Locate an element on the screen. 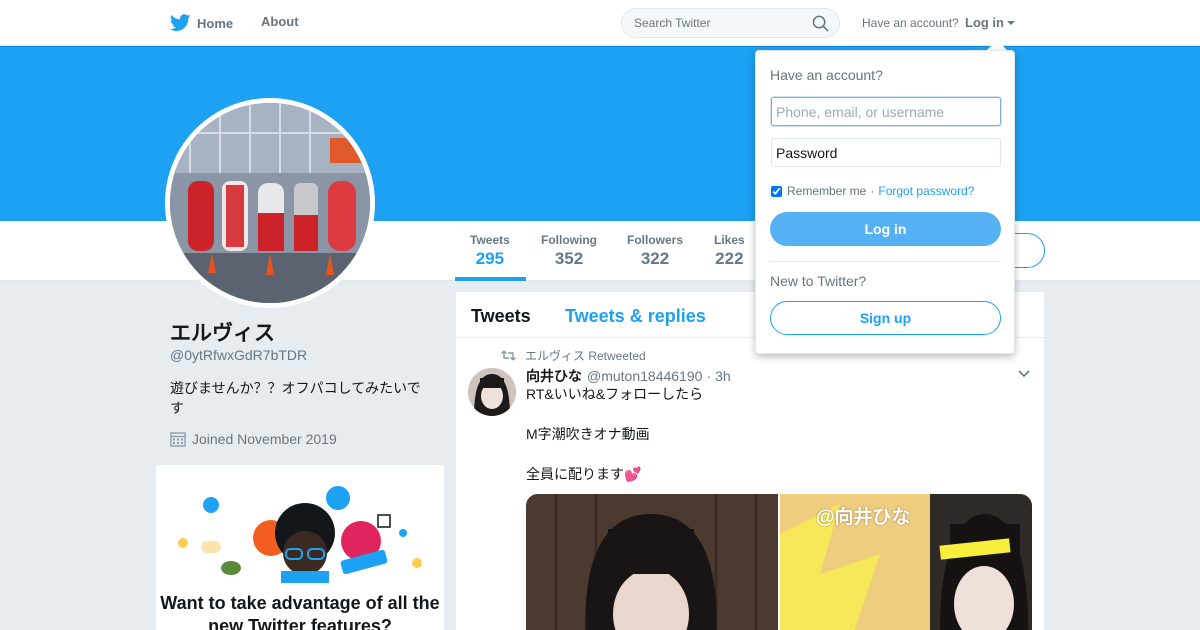 The width and height of the screenshot is (1200, 630). divider is located at coordinates (885, 261).